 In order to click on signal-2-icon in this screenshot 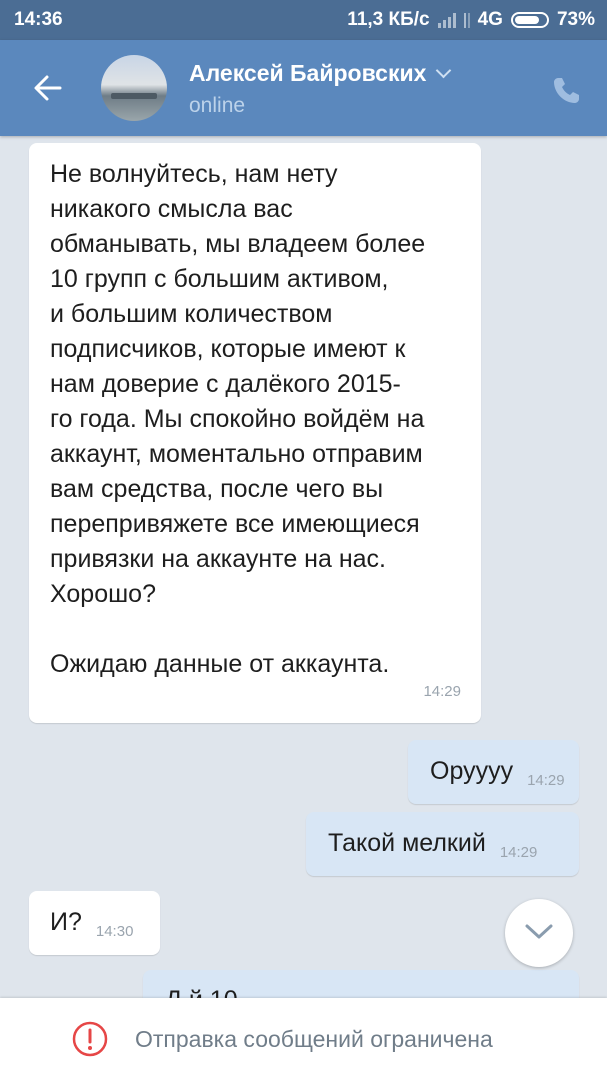, I will do `click(466, 20)`.